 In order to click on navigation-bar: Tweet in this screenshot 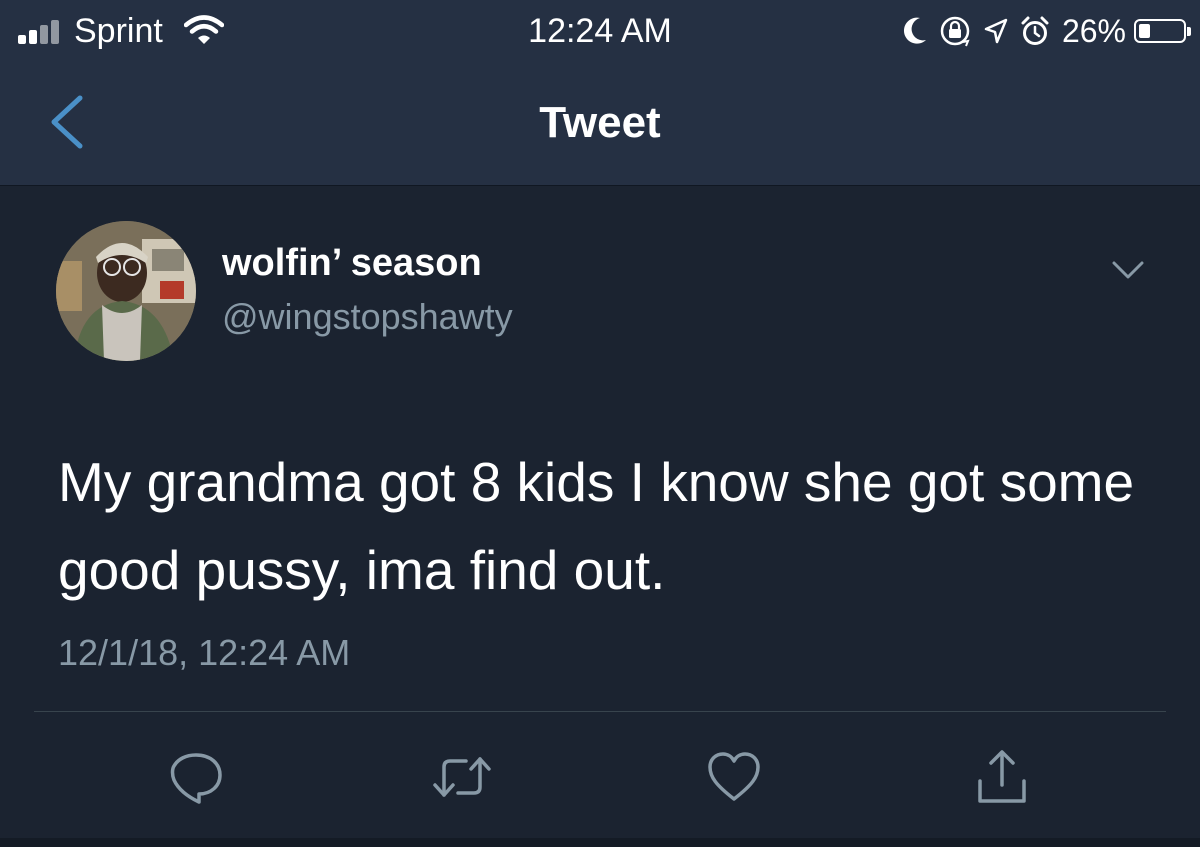, I will do `click(600, 124)`.